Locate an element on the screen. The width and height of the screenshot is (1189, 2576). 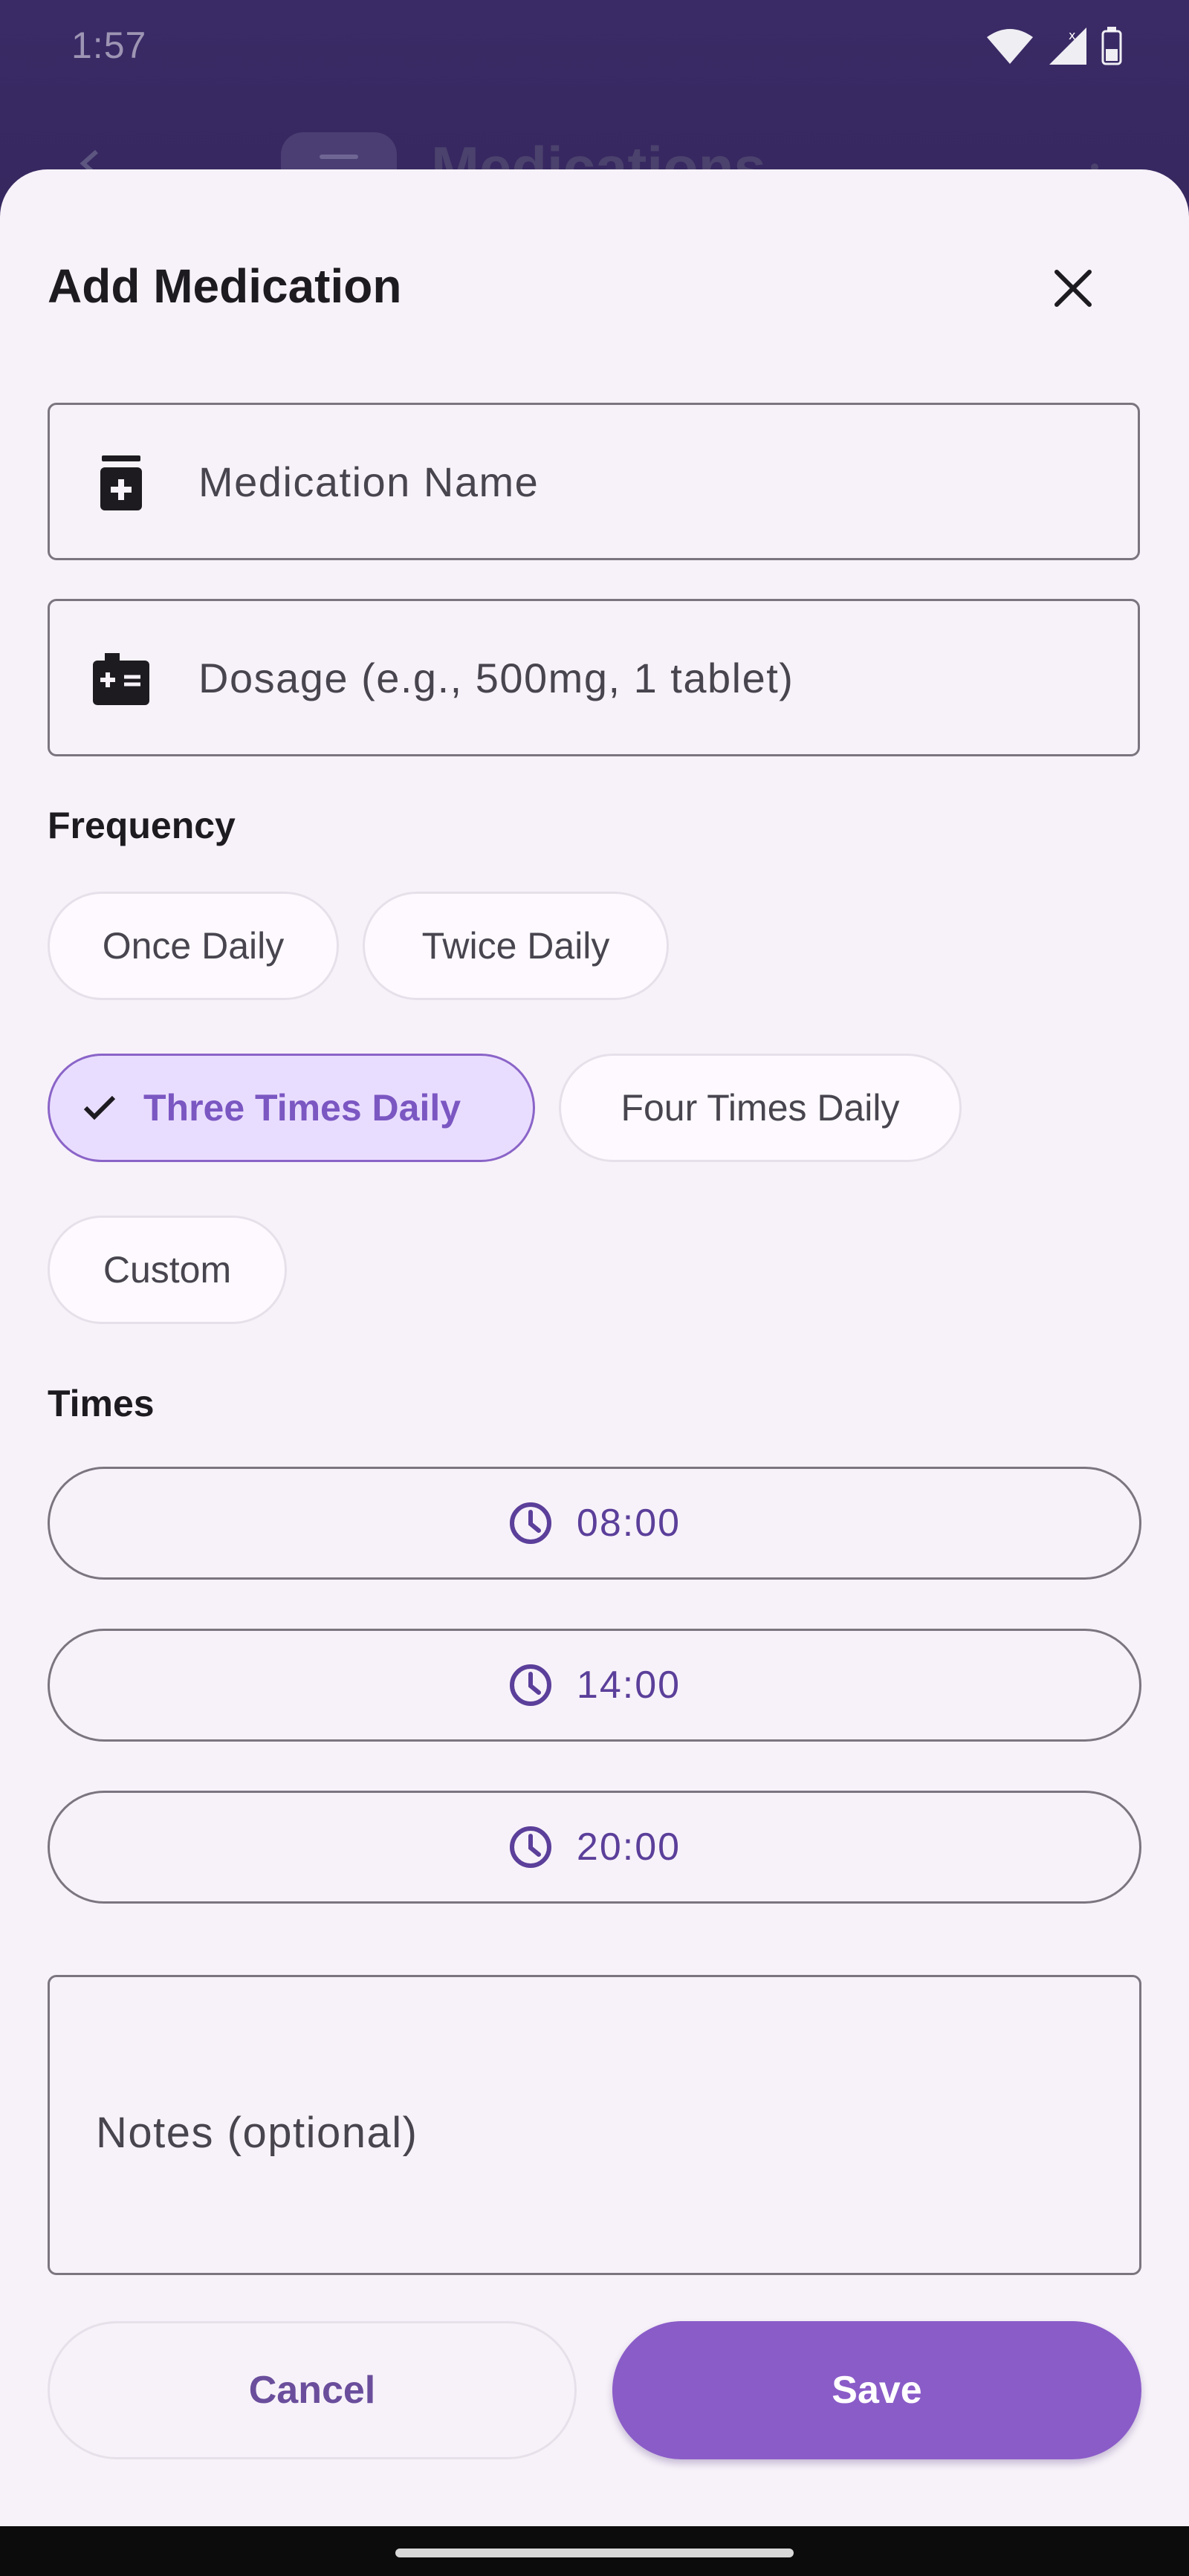
chip-label: Three Times Daily is located at coordinates (302, 1108).